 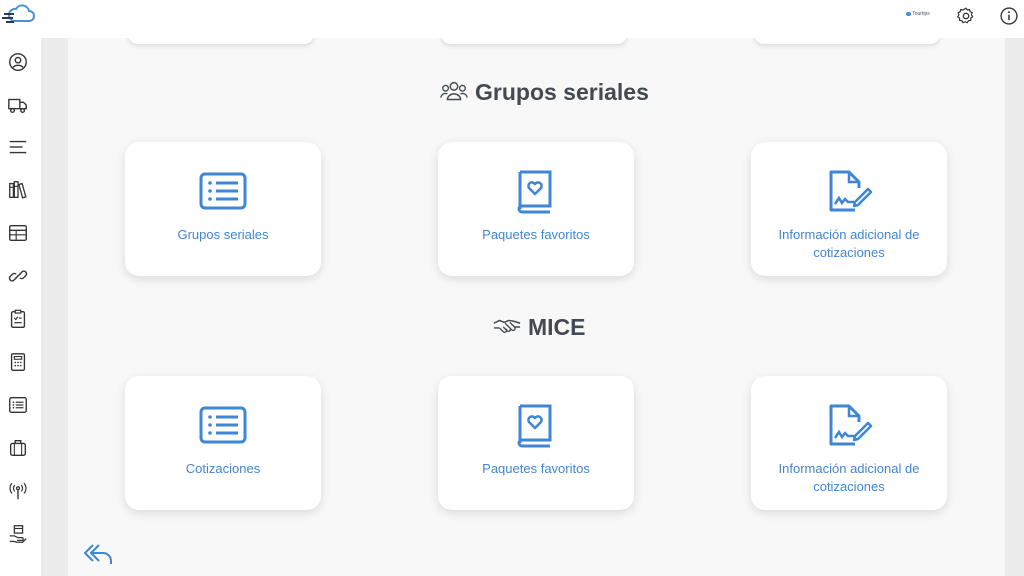 What do you see at coordinates (18, 233) in the screenshot?
I see `table-icon` at bounding box center [18, 233].